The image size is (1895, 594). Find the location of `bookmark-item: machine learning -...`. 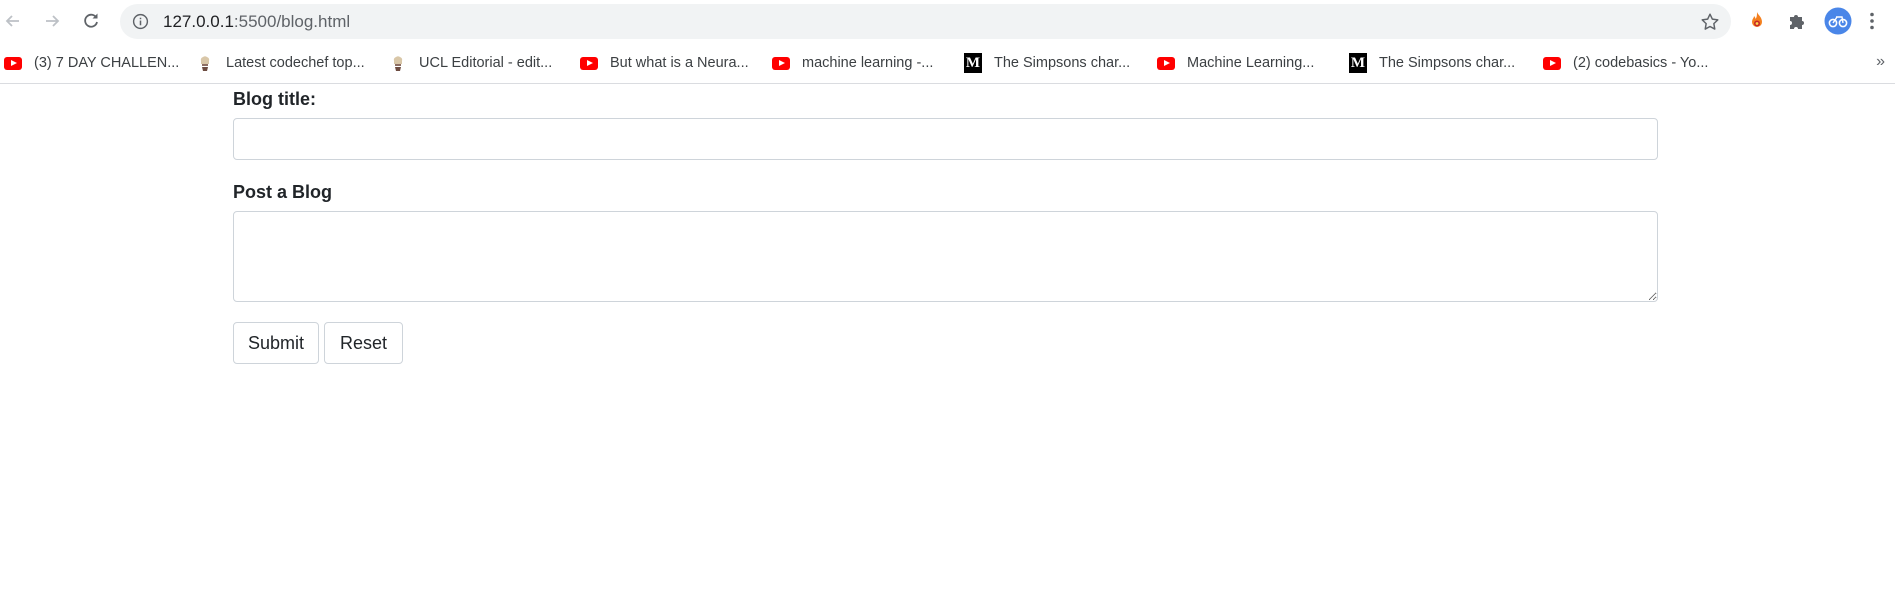

bookmark-item: machine learning -... is located at coordinates (852, 63).